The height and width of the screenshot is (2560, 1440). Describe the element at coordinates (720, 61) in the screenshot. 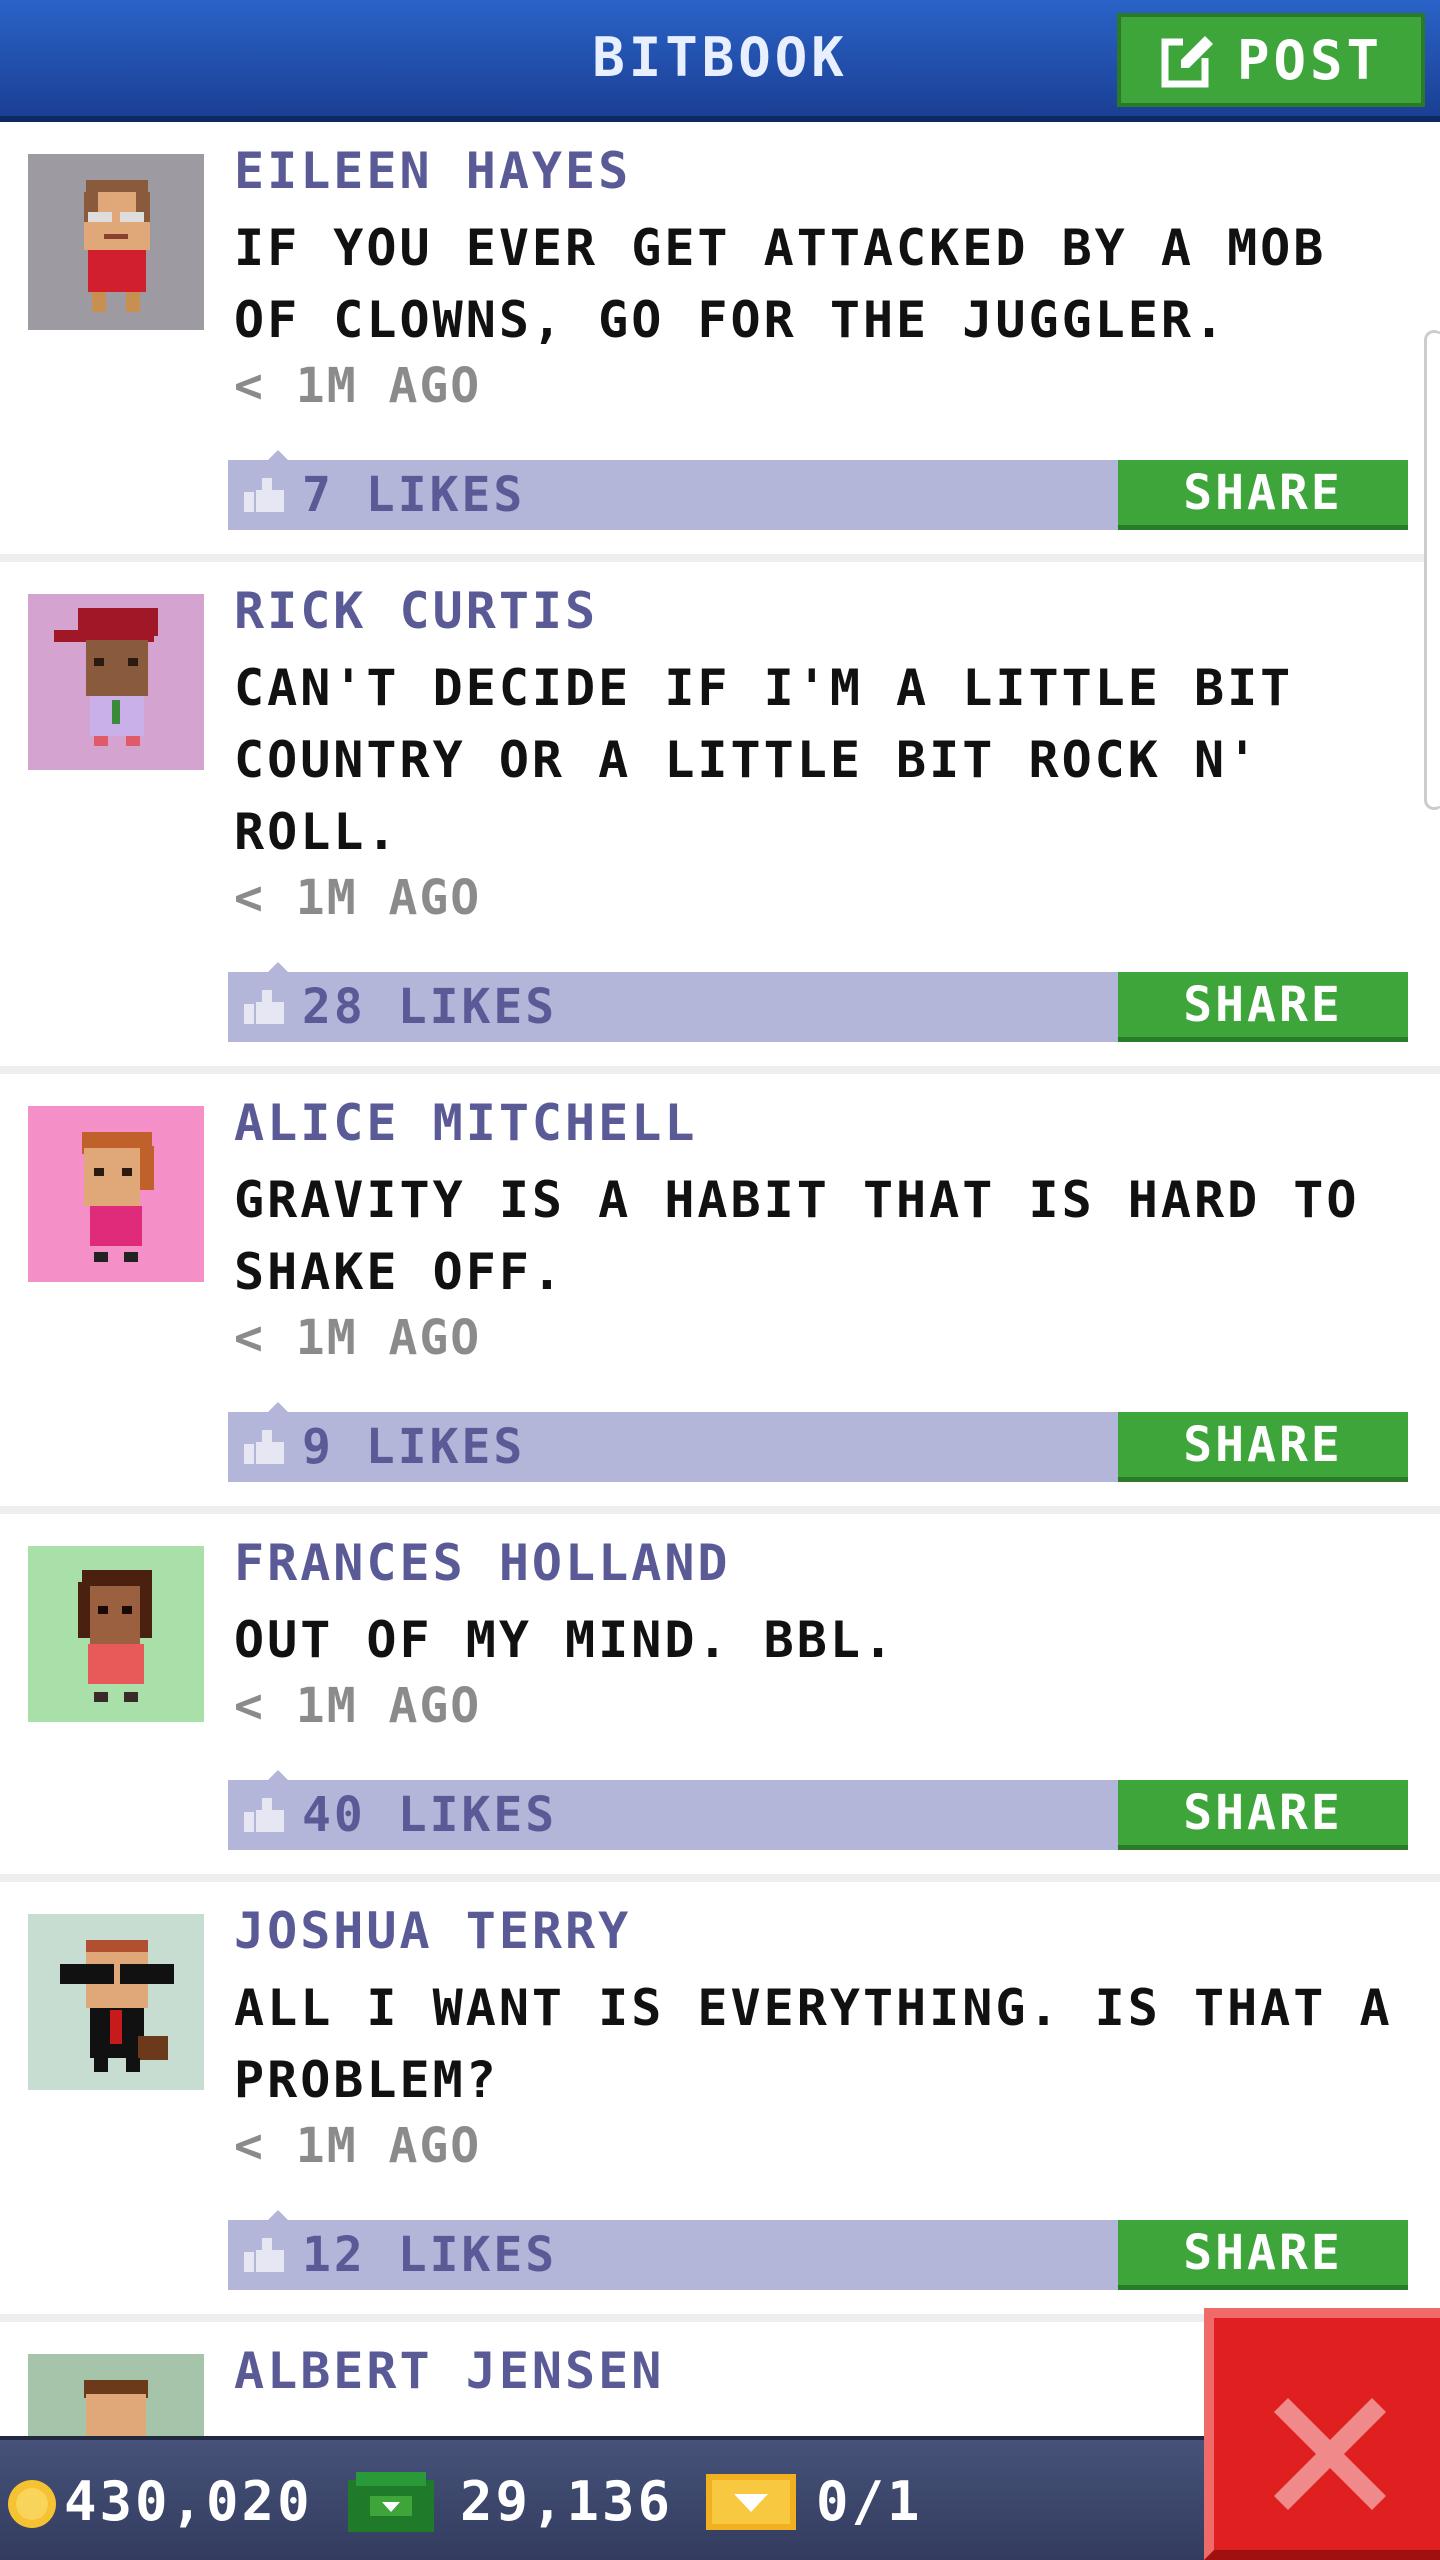

I see `header-bar: BITBOOK POST` at that location.